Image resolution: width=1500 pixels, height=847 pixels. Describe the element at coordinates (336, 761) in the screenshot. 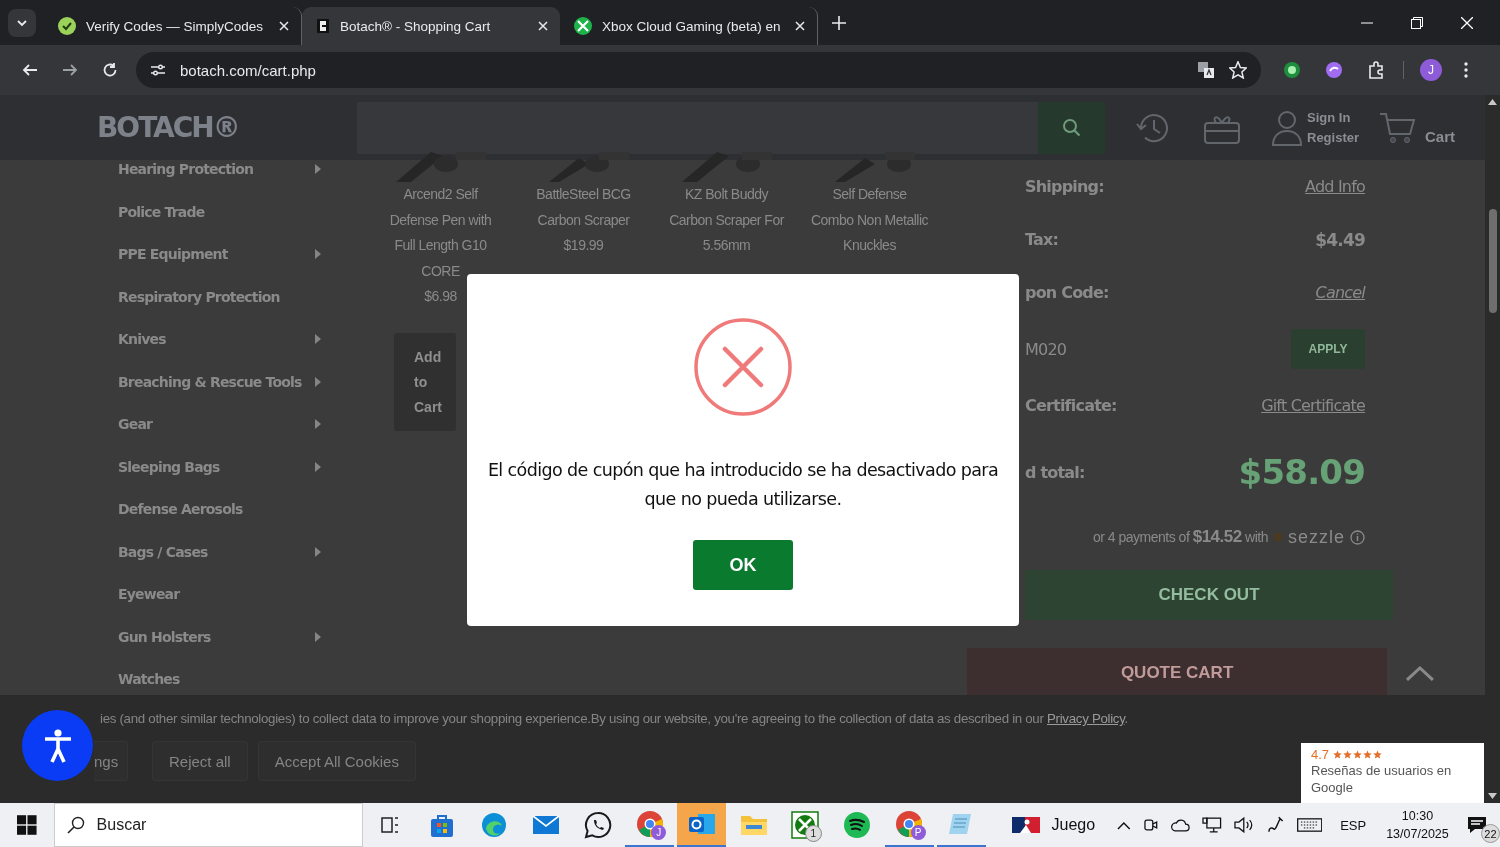

I see `cookie-button: Accept All Cookies` at that location.